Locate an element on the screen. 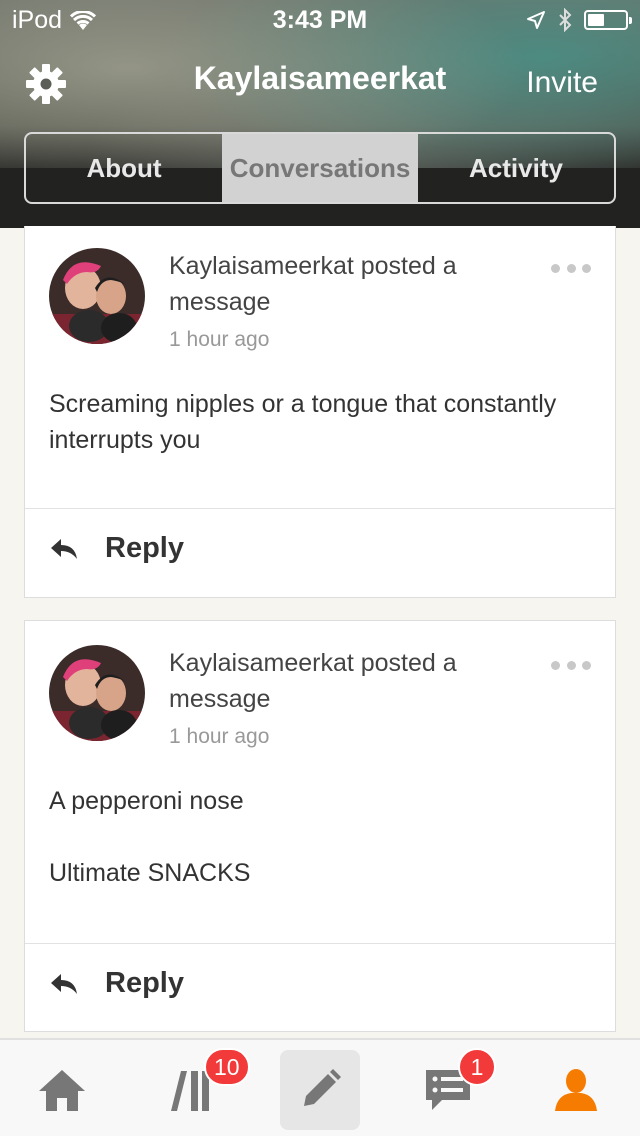 Image resolution: width=640 pixels, height=1136 pixels. status-right is located at coordinates (579, 20).